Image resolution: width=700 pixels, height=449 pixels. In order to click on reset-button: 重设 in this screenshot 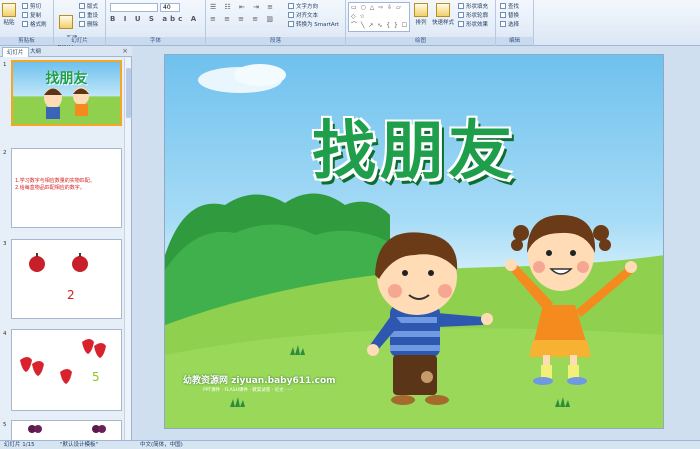, I will do `click(88, 15)`.